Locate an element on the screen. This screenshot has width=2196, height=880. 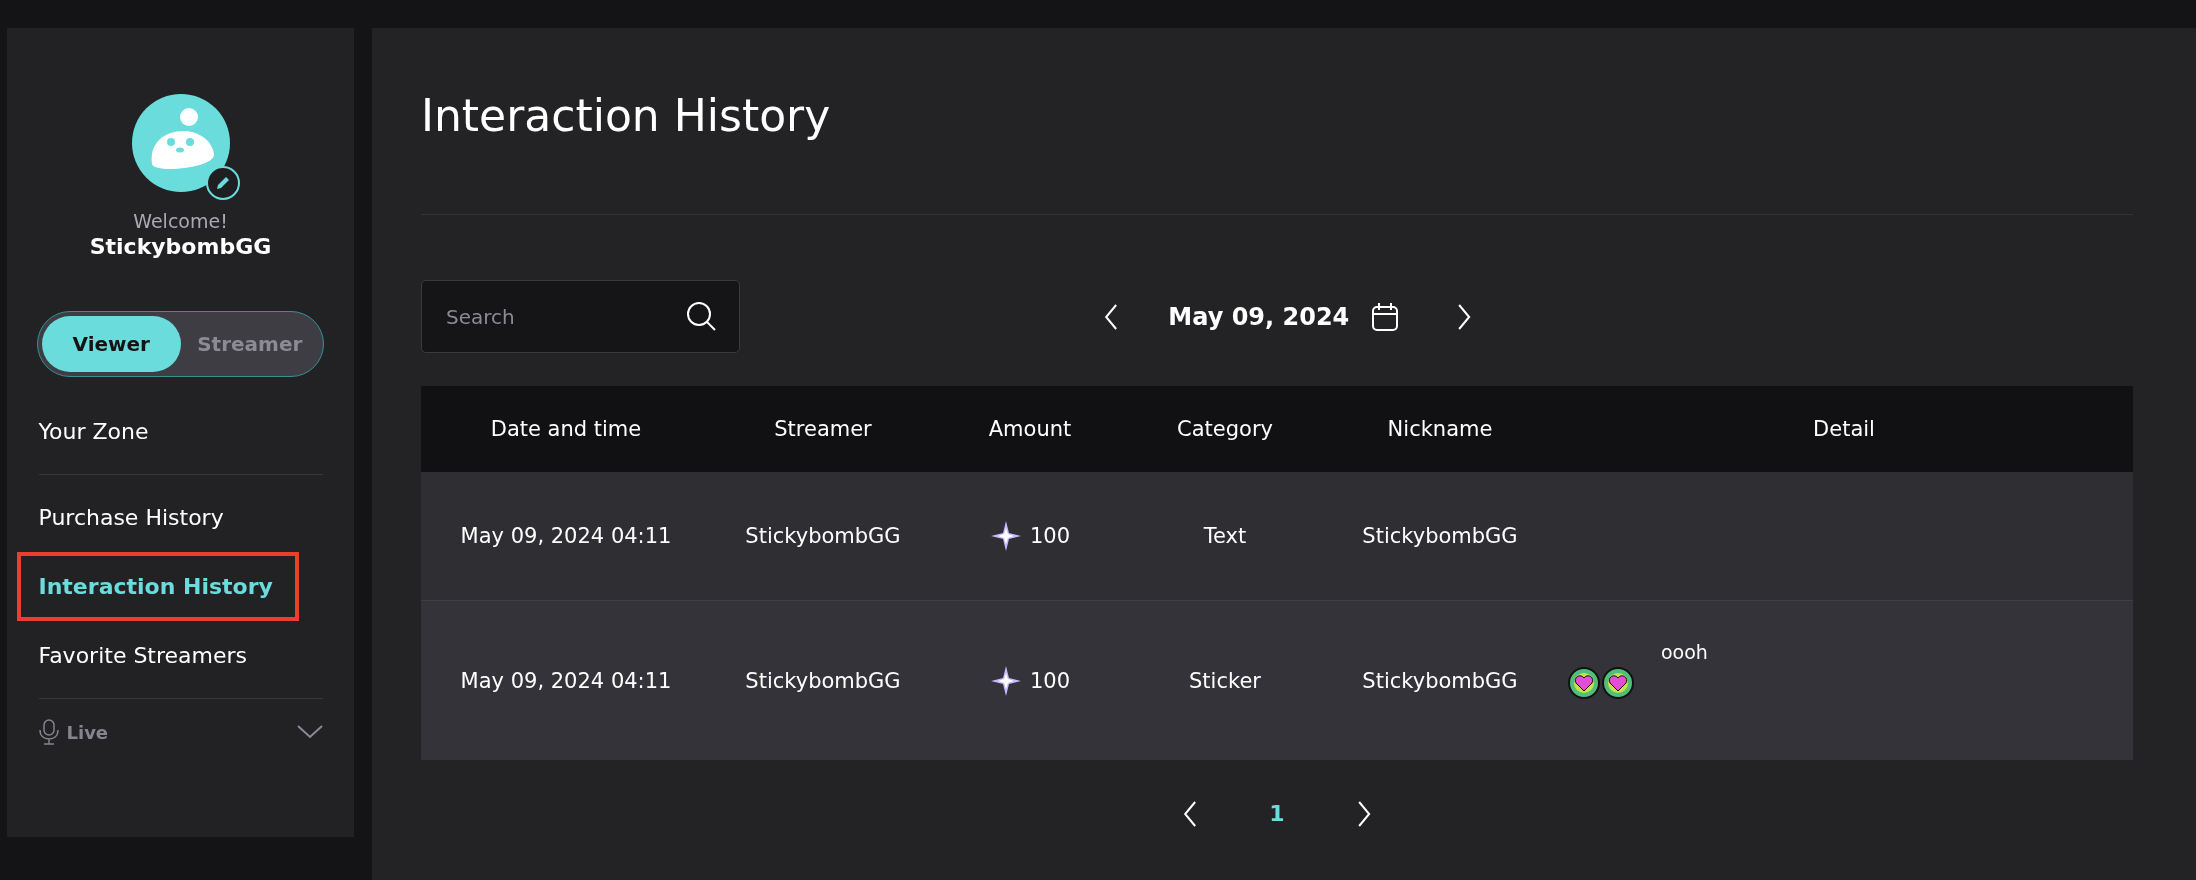
column-header: Detail is located at coordinates (1844, 429).